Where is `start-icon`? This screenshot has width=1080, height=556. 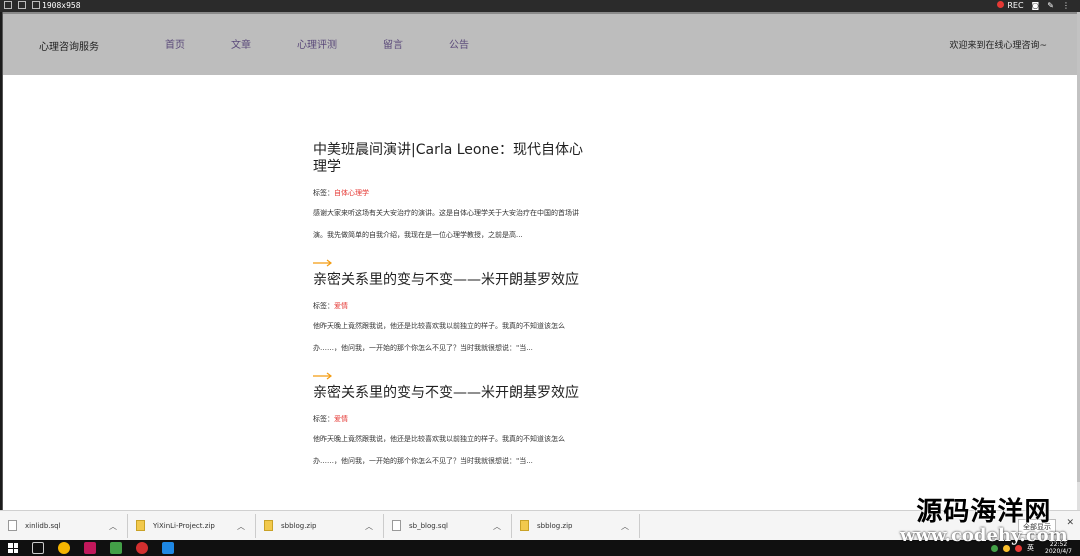 start-icon is located at coordinates (13, 548).